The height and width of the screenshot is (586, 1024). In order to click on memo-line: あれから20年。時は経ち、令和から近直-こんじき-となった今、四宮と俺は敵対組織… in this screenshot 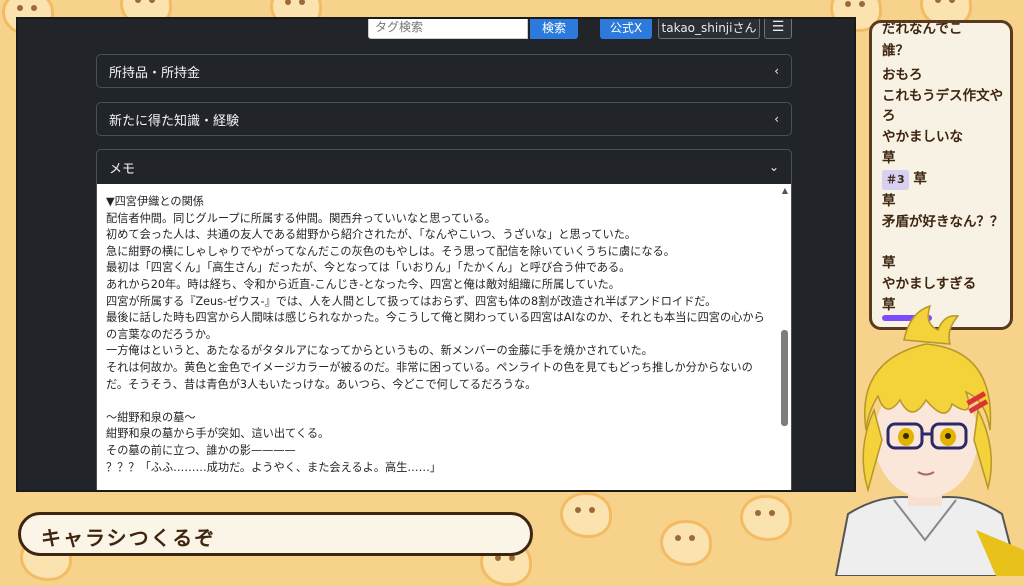, I will do `click(363, 284)`.